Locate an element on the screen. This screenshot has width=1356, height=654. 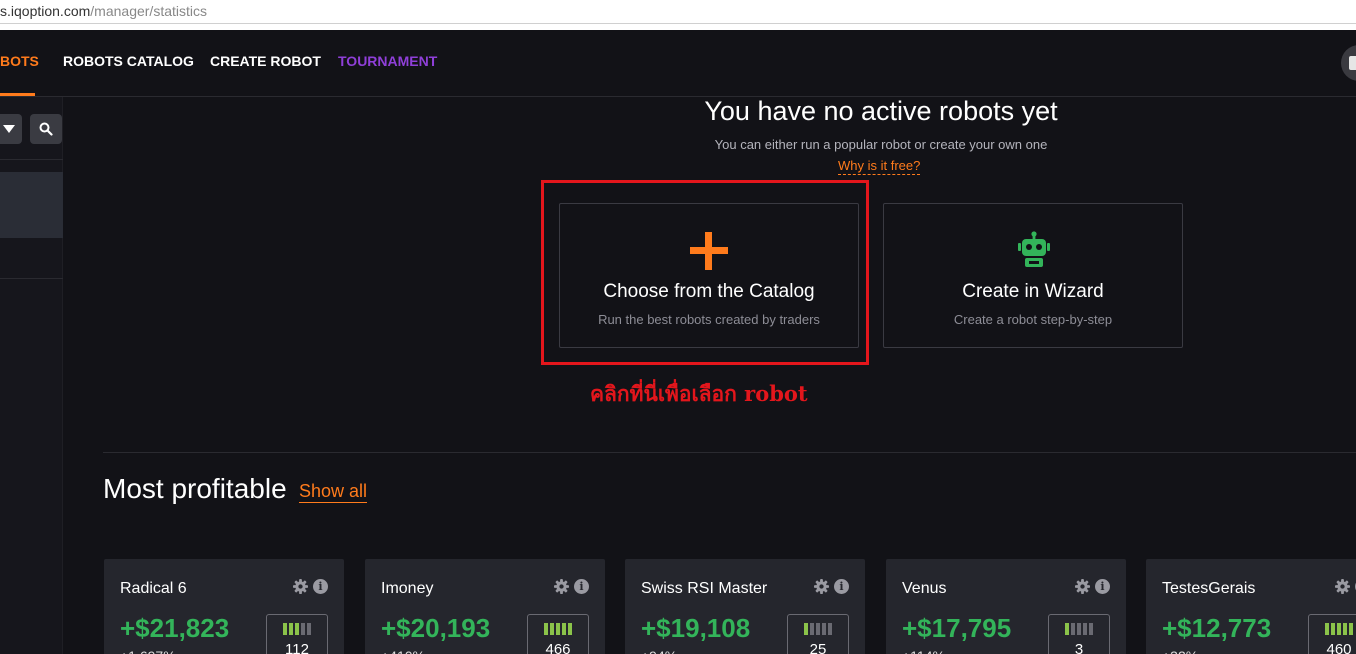
robot-stats-box: 460 is located at coordinates (1332, 634).